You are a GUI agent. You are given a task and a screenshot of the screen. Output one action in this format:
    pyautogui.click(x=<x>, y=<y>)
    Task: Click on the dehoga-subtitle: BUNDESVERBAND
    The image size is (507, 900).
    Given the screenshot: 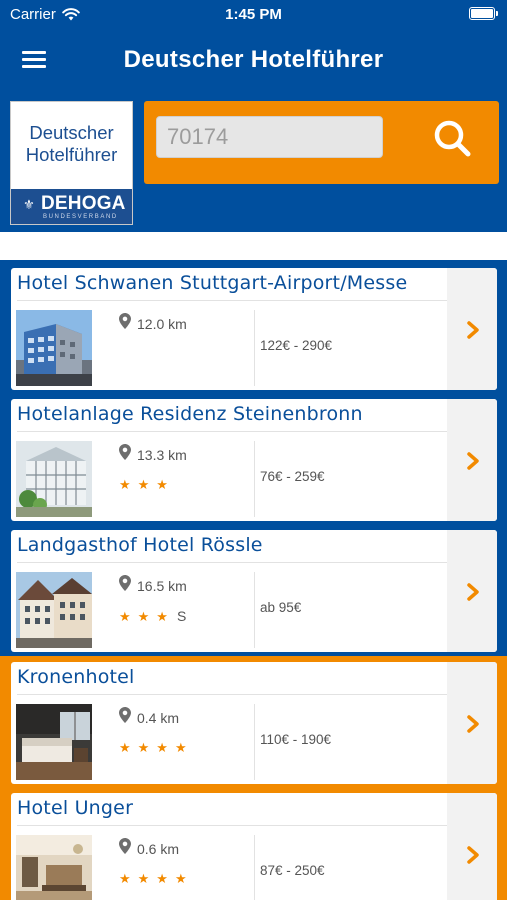 What is the action you would take?
    pyautogui.click(x=80, y=217)
    